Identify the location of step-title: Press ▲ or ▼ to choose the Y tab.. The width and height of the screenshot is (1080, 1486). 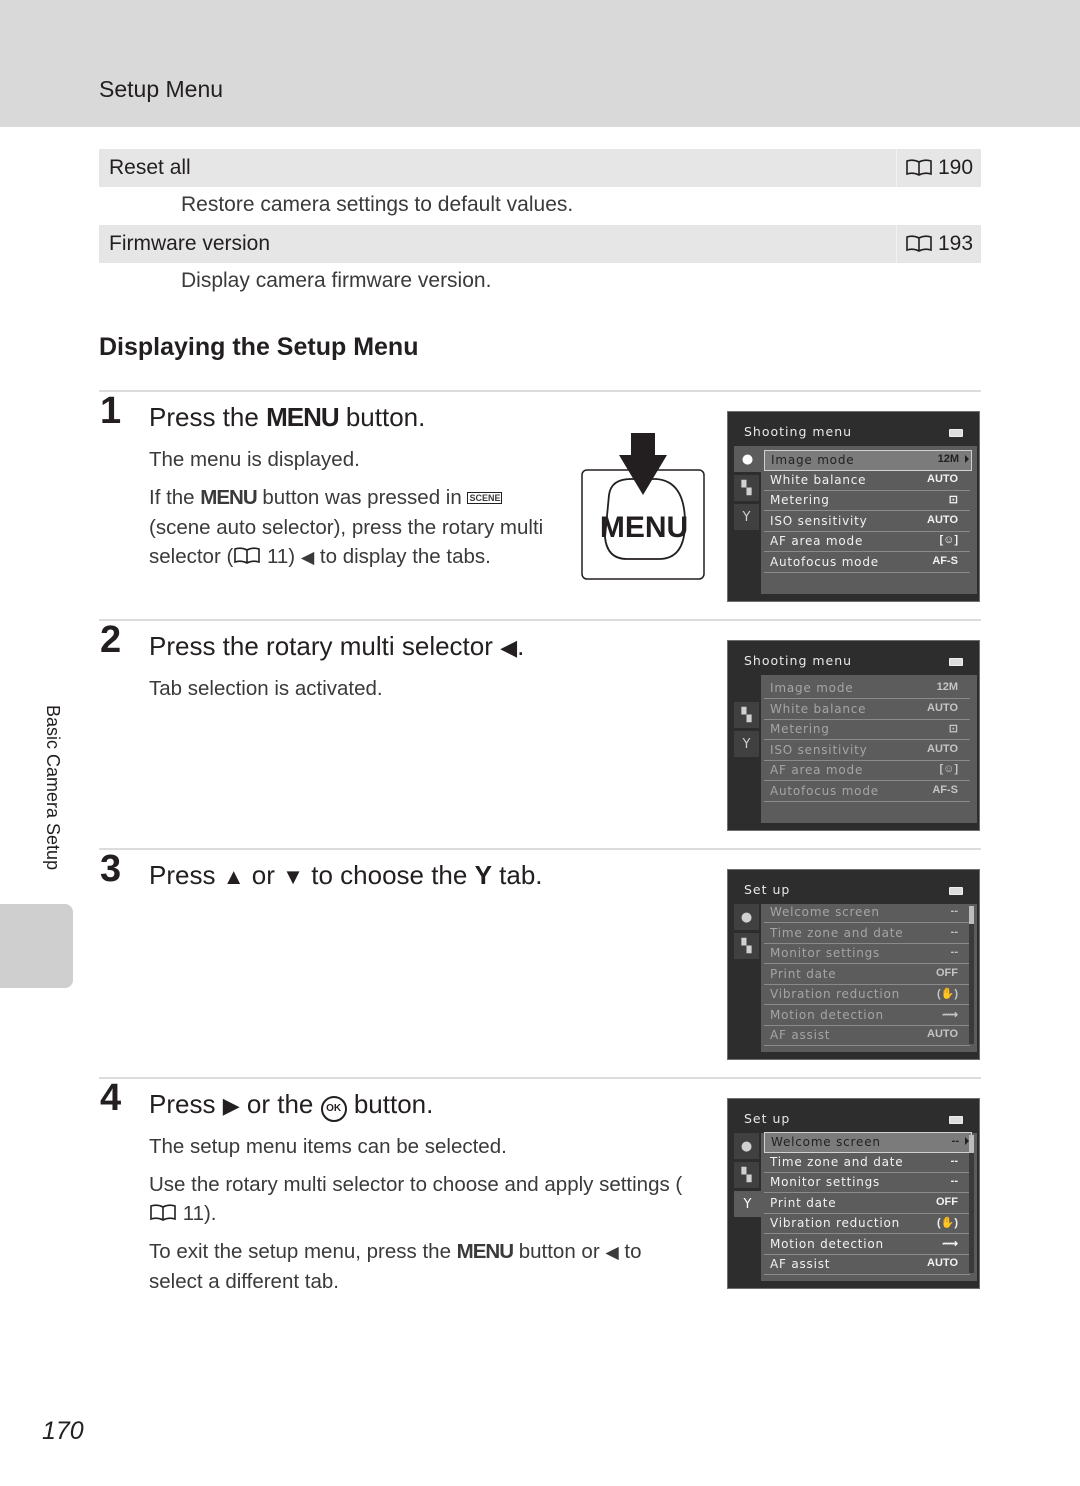
(346, 875).